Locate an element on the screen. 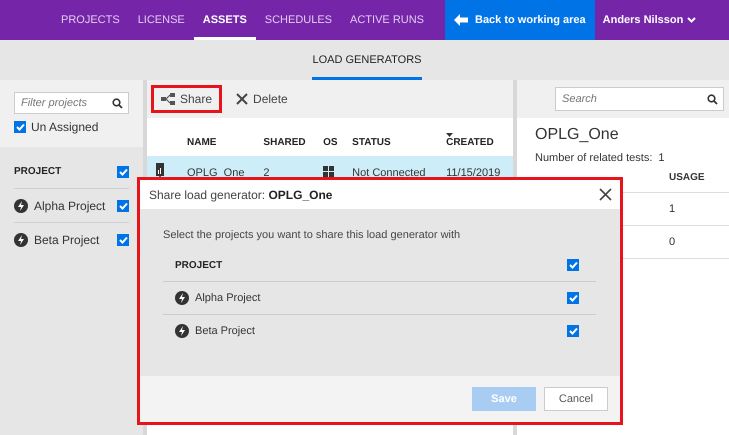 This screenshot has height=435, width=729. column-header: OS is located at coordinates (330, 142).